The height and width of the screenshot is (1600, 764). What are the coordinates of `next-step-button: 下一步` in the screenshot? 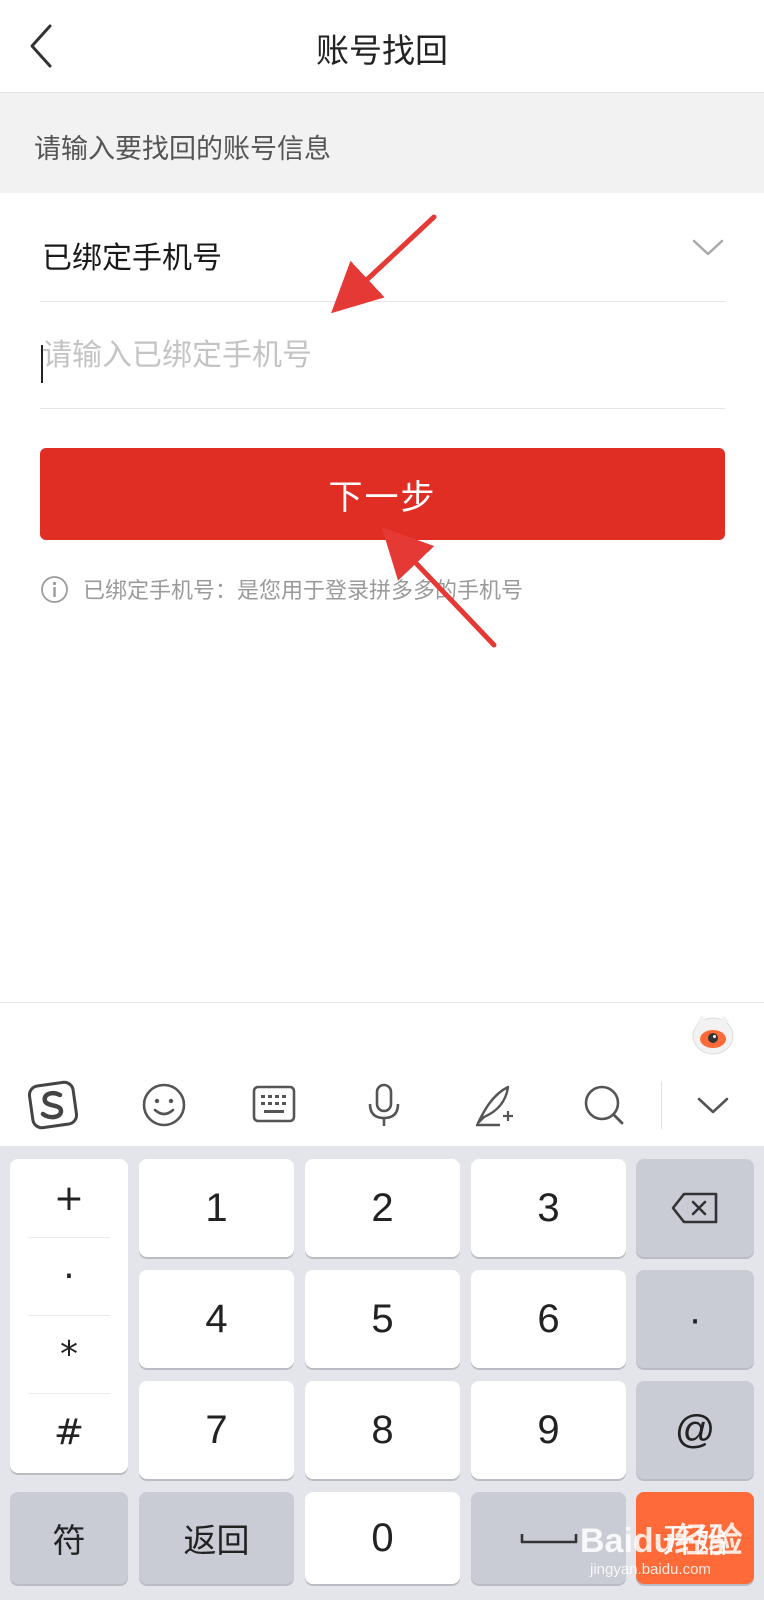 It's located at (382, 494).